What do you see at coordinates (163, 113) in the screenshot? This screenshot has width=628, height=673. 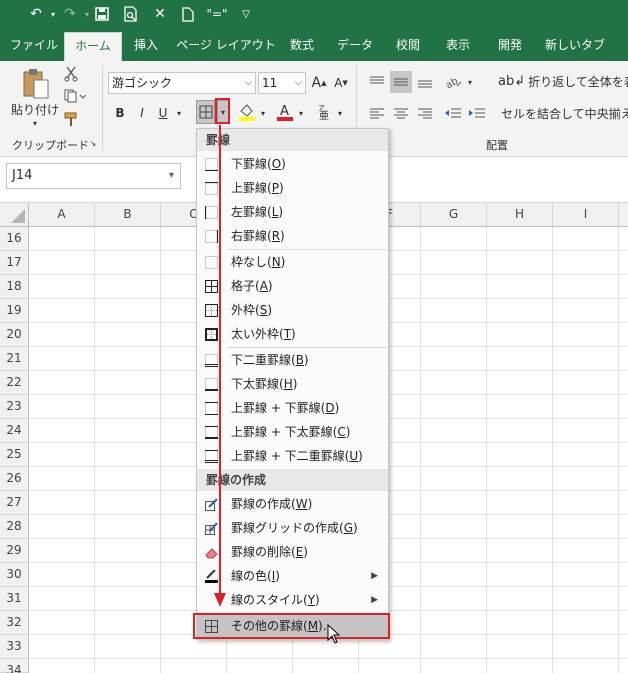 I see `underline-button: U` at bounding box center [163, 113].